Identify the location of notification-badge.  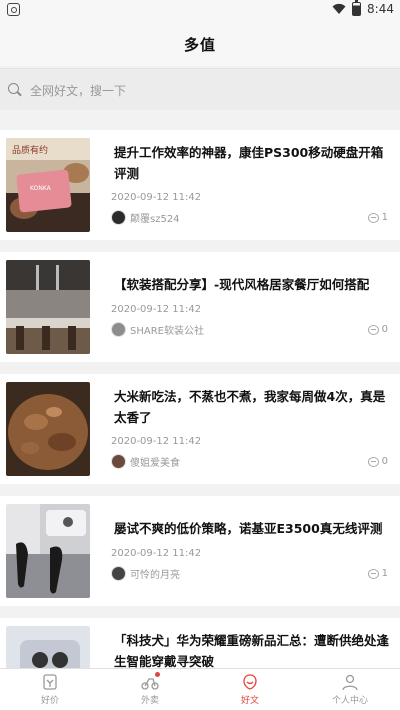
(157, 674).